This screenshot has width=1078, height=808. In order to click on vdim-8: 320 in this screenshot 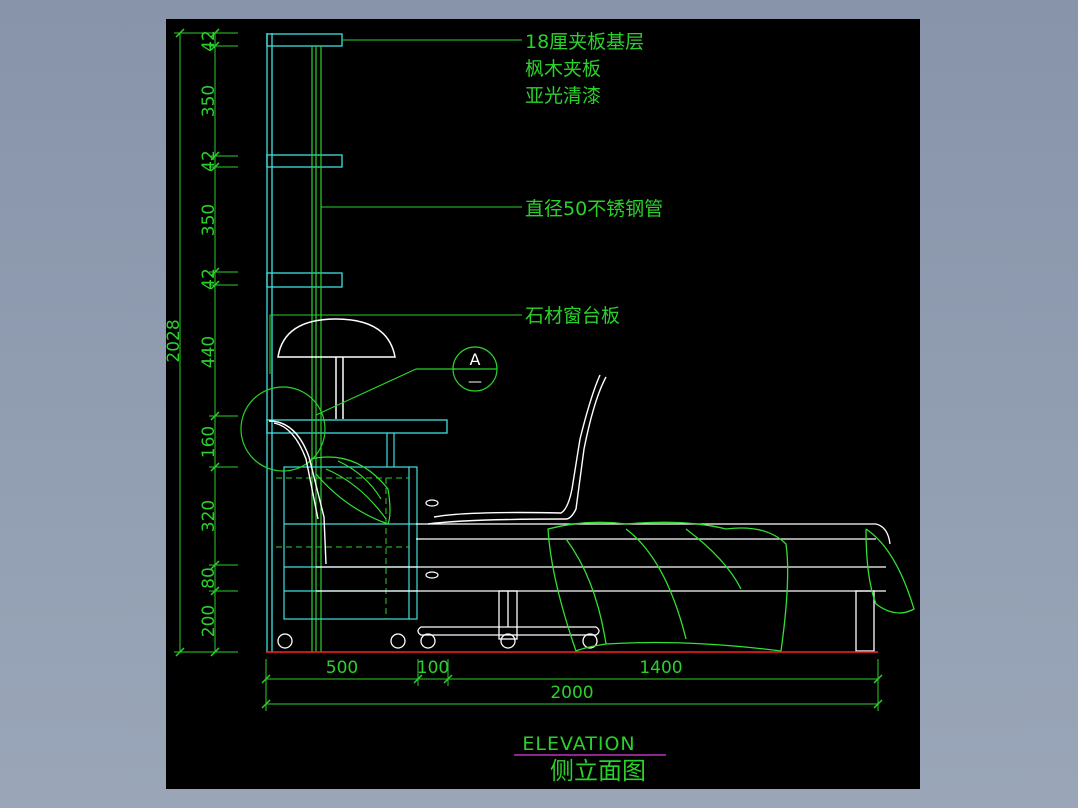, I will do `click(209, 516)`.